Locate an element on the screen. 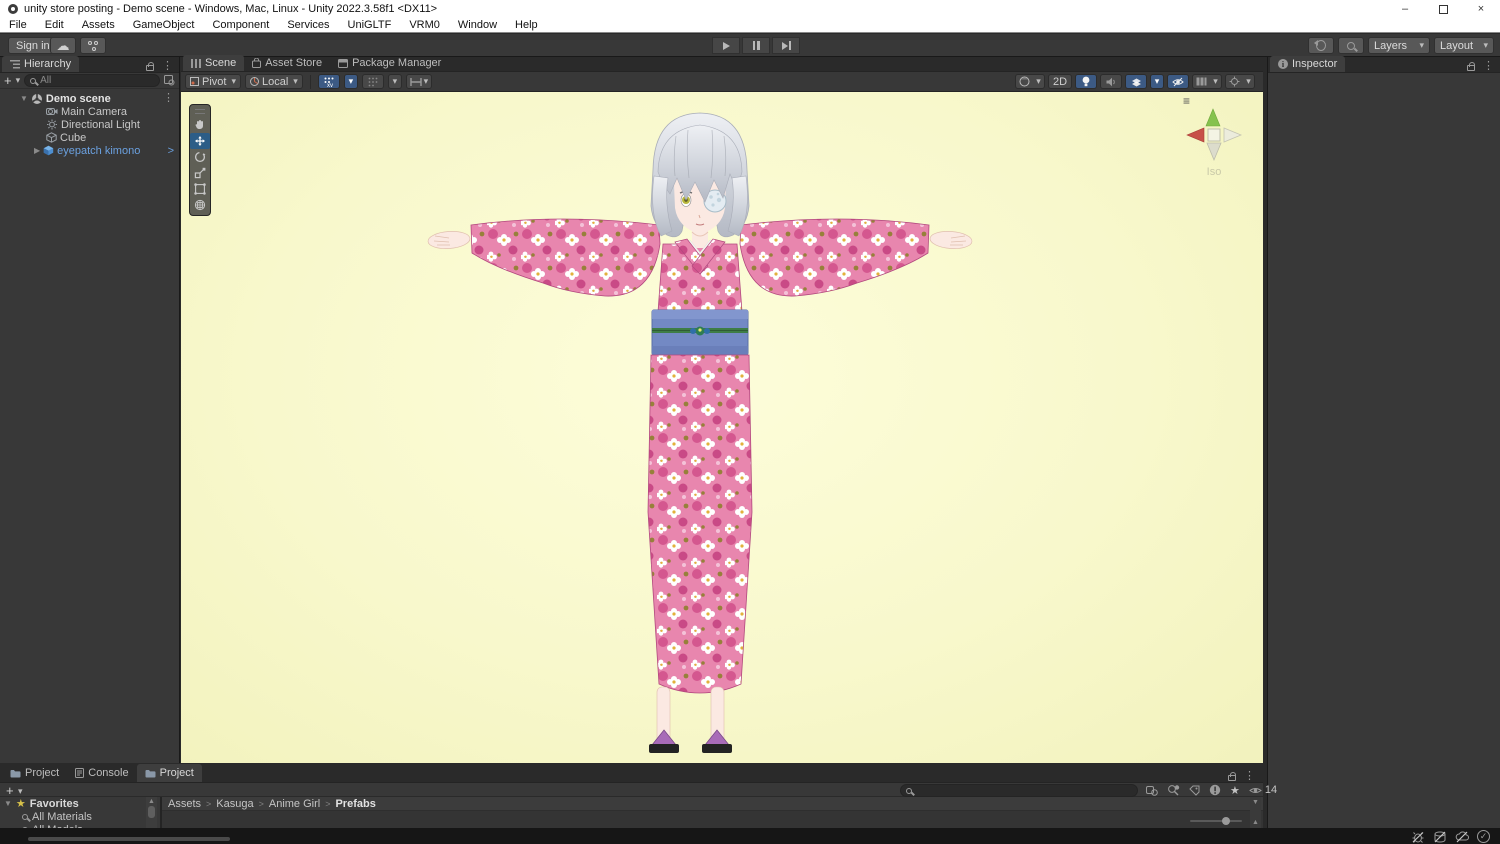 The width and height of the screenshot is (1500, 844). orientation-gizmo: Iso is located at coordinates (1214, 145).